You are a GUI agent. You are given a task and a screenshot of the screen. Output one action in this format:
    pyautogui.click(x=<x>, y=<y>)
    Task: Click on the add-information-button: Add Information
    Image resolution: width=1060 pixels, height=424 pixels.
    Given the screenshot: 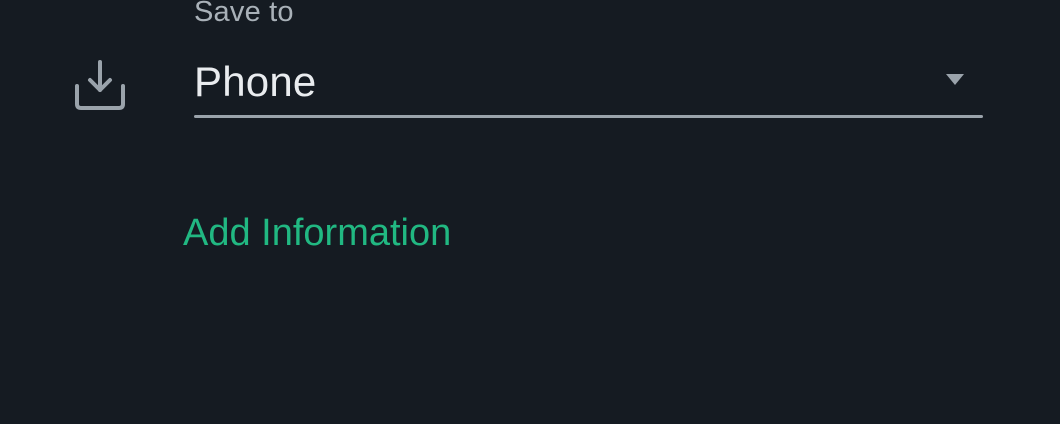 What is the action you would take?
    pyautogui.click(x=317, y=233)
    